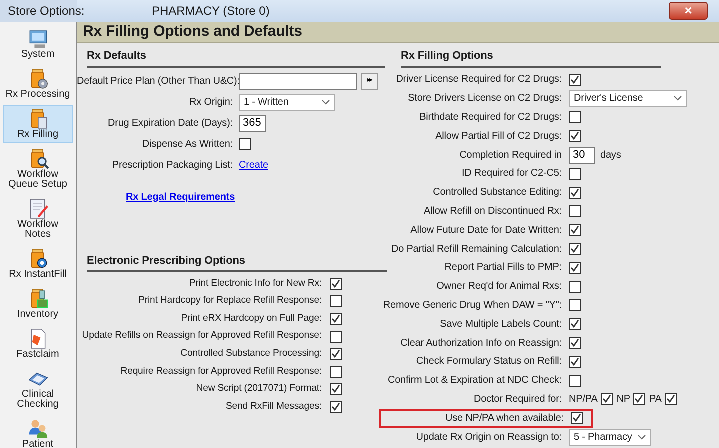 Image resolution: width=719 pixels, height=448 pixels. What do you see at coordinates (251, 353) in the screenshot?
I see `checkbox-label: Controlled Substance Processing:` at bounding box center [251, 353].